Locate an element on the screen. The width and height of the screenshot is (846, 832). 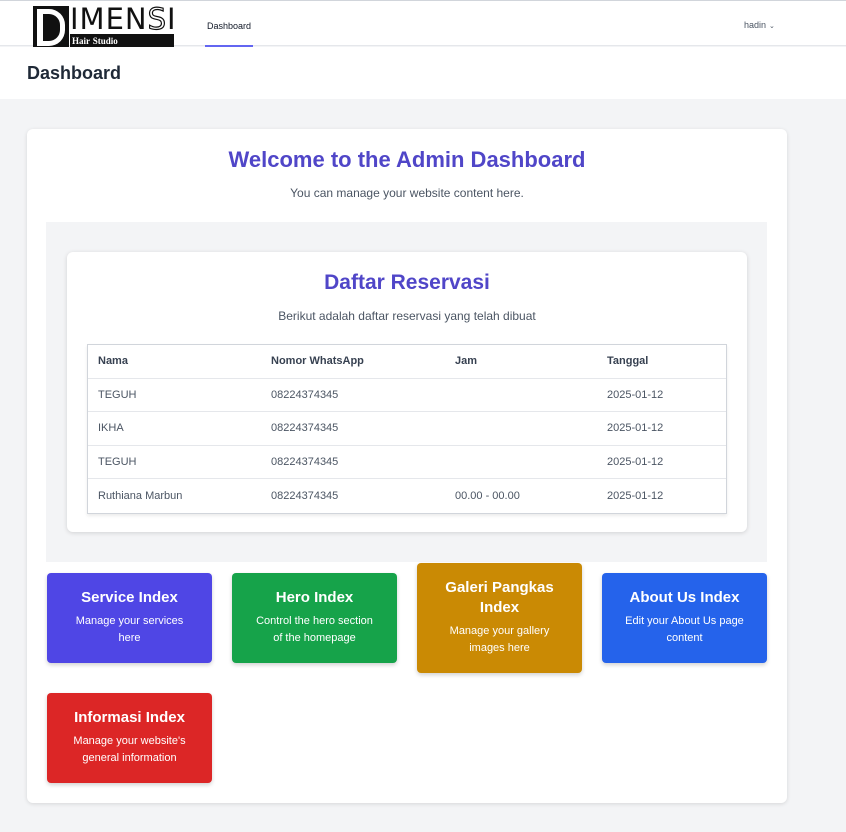
welcome-title: Welcome to the Admin Dashboard is located at coordinates (407, 159).